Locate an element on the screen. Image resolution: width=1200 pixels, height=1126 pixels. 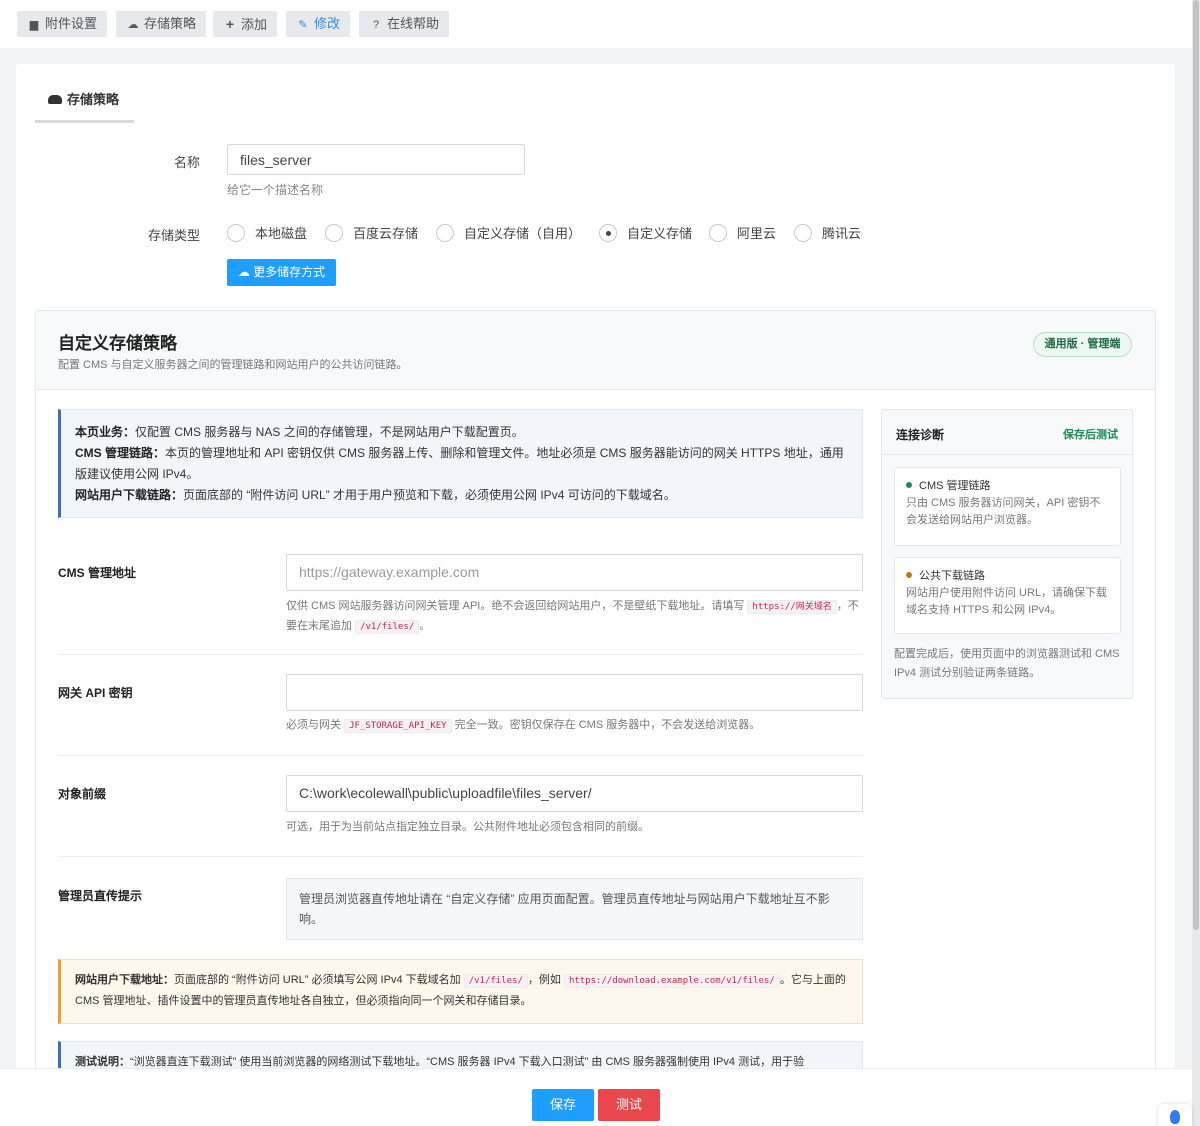
help-icon: ? is located at coordinates (376, 25).